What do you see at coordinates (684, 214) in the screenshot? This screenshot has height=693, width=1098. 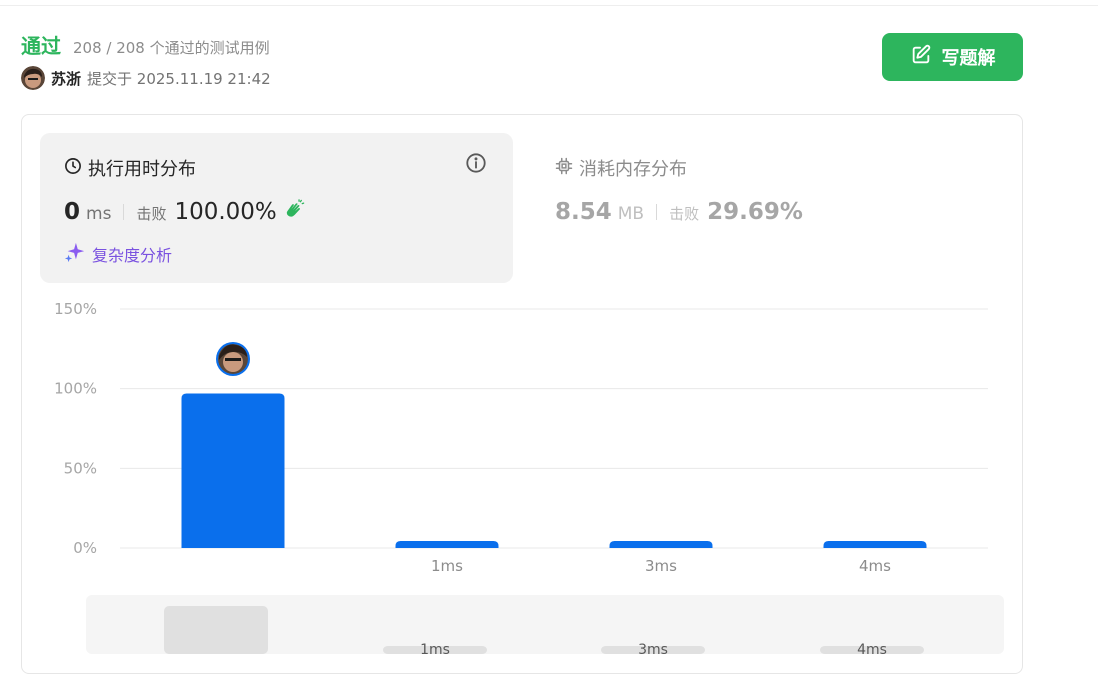 I see `memory-beat-label: 击败` at bounding box center [684, 214].